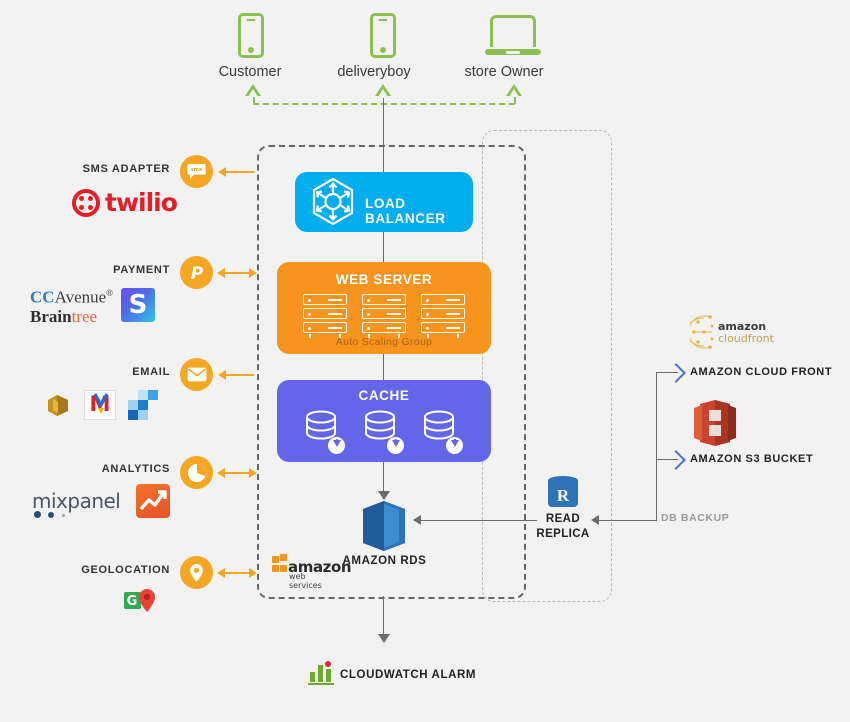  What do you see at coordinates (221, 273) in the screenshot?
I see `payment-arrow-head-left` at bounding box center [221, 273].